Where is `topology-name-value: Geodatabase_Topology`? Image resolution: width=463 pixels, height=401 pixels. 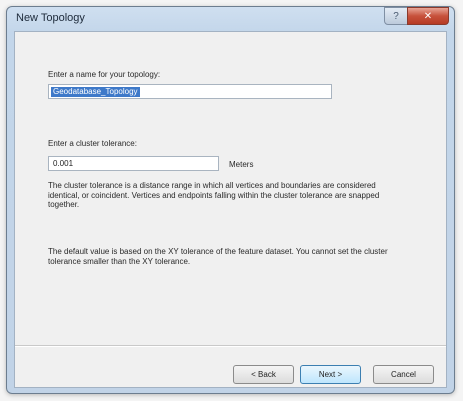
topology-name-value: Geodatabase_Topology is located at coordinates (95, 92).